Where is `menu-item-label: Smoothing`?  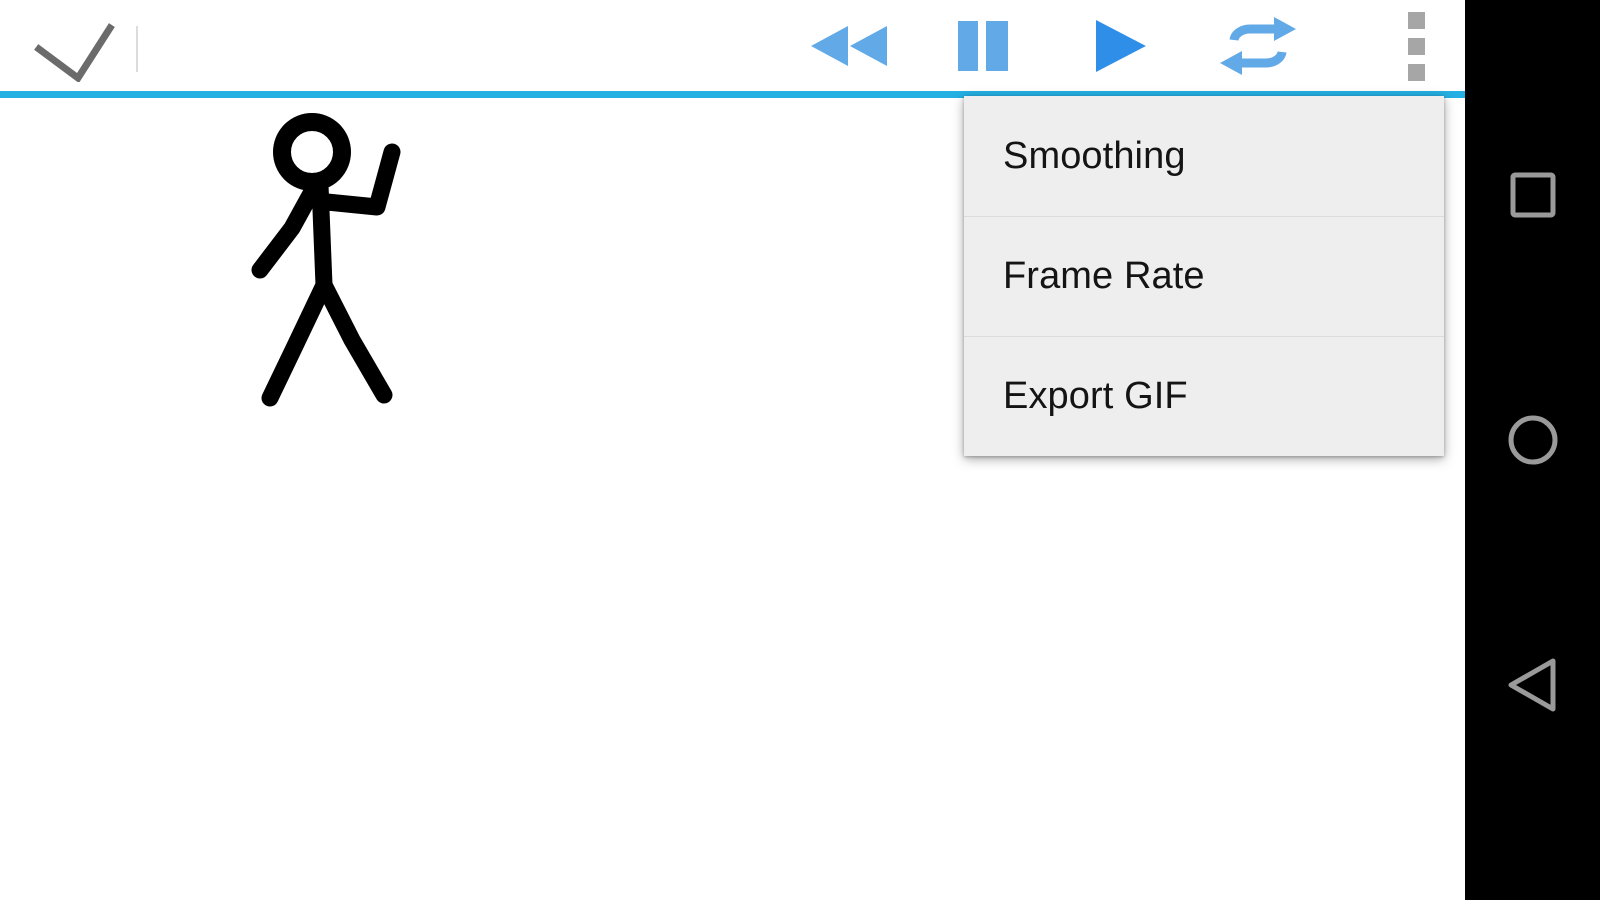 menu-item-label: Smoothing is located at coordinates (1094, 155).